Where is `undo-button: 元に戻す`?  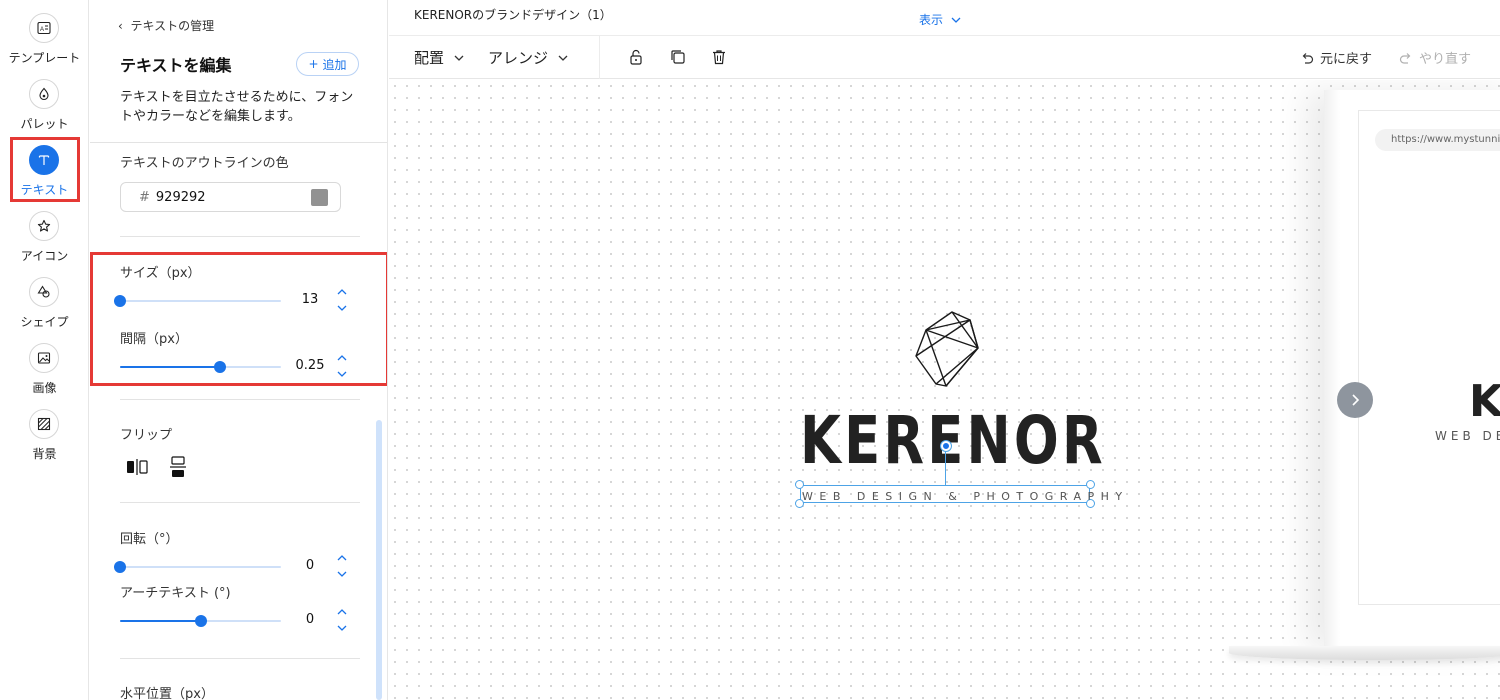
undo-button: 元に戻す is located at coordinates (1336, 57).